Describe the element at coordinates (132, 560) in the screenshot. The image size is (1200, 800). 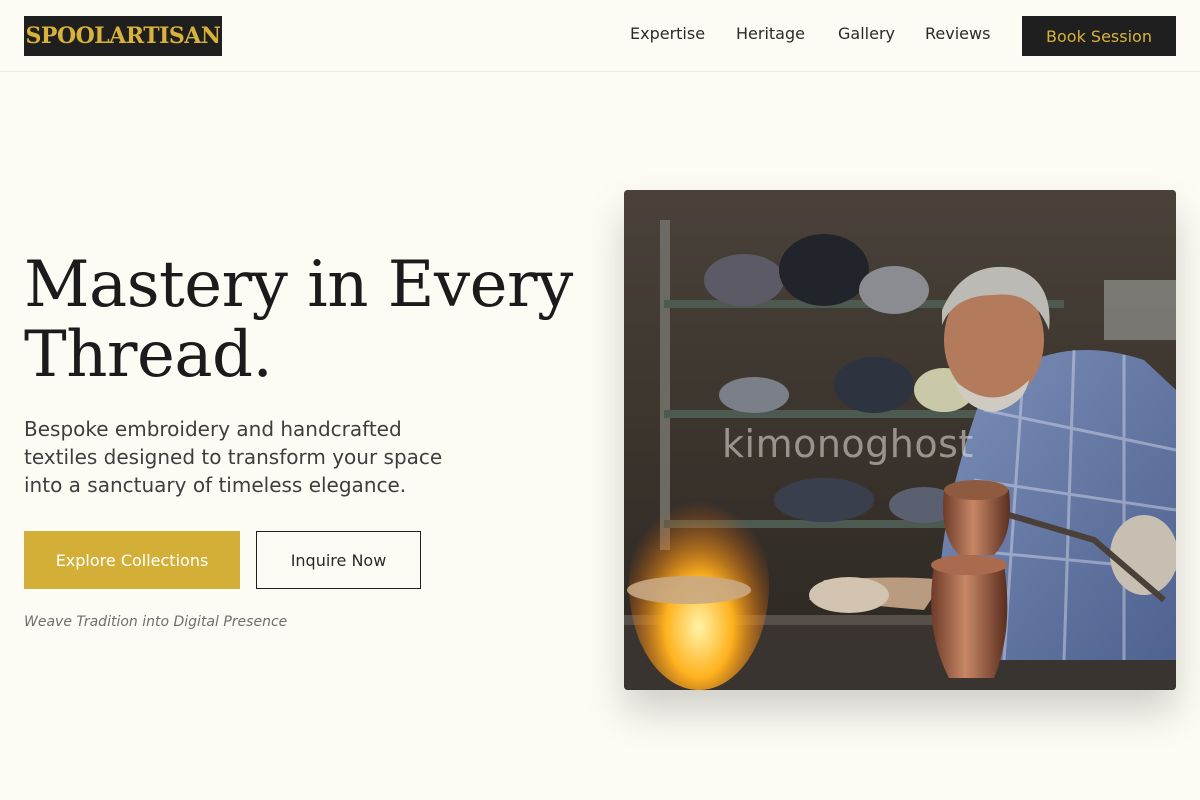
I see `explore-collections-button: Explore Collections` at that location.